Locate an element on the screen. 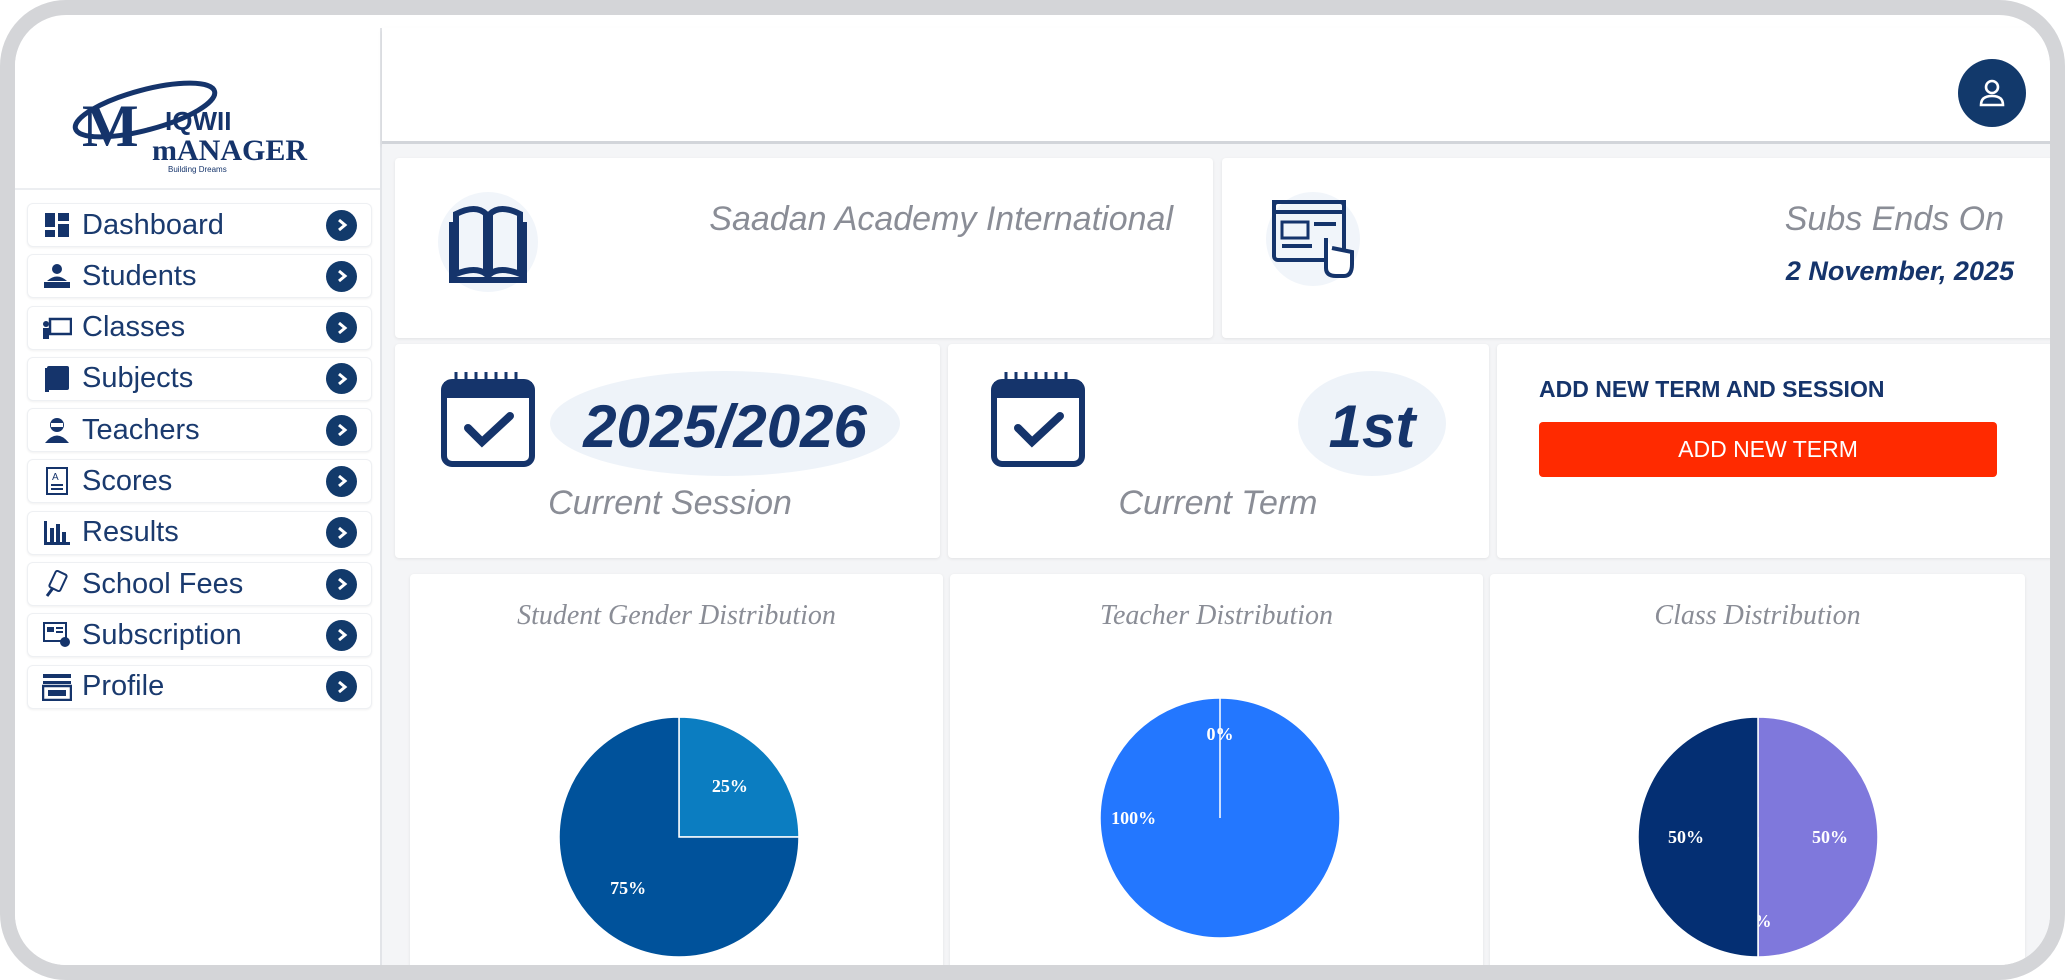 This screenshot has height=980, width=2065. user-icon is located at coordinates (1992, 93).